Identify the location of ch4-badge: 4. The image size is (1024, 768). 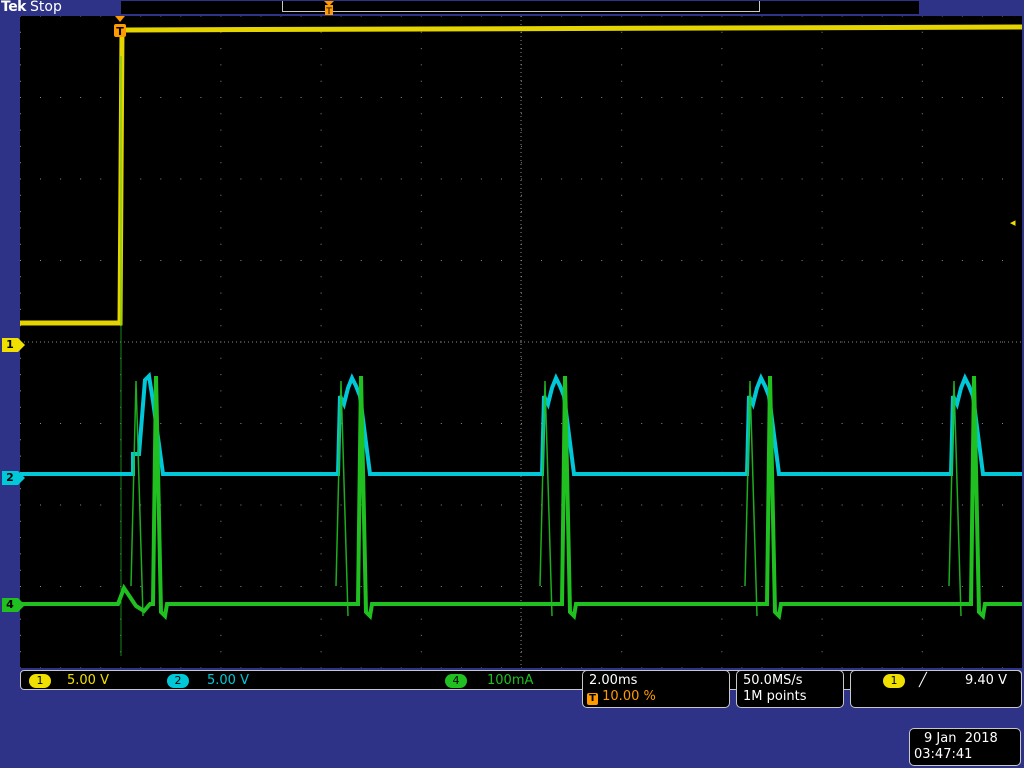
(456, 681).